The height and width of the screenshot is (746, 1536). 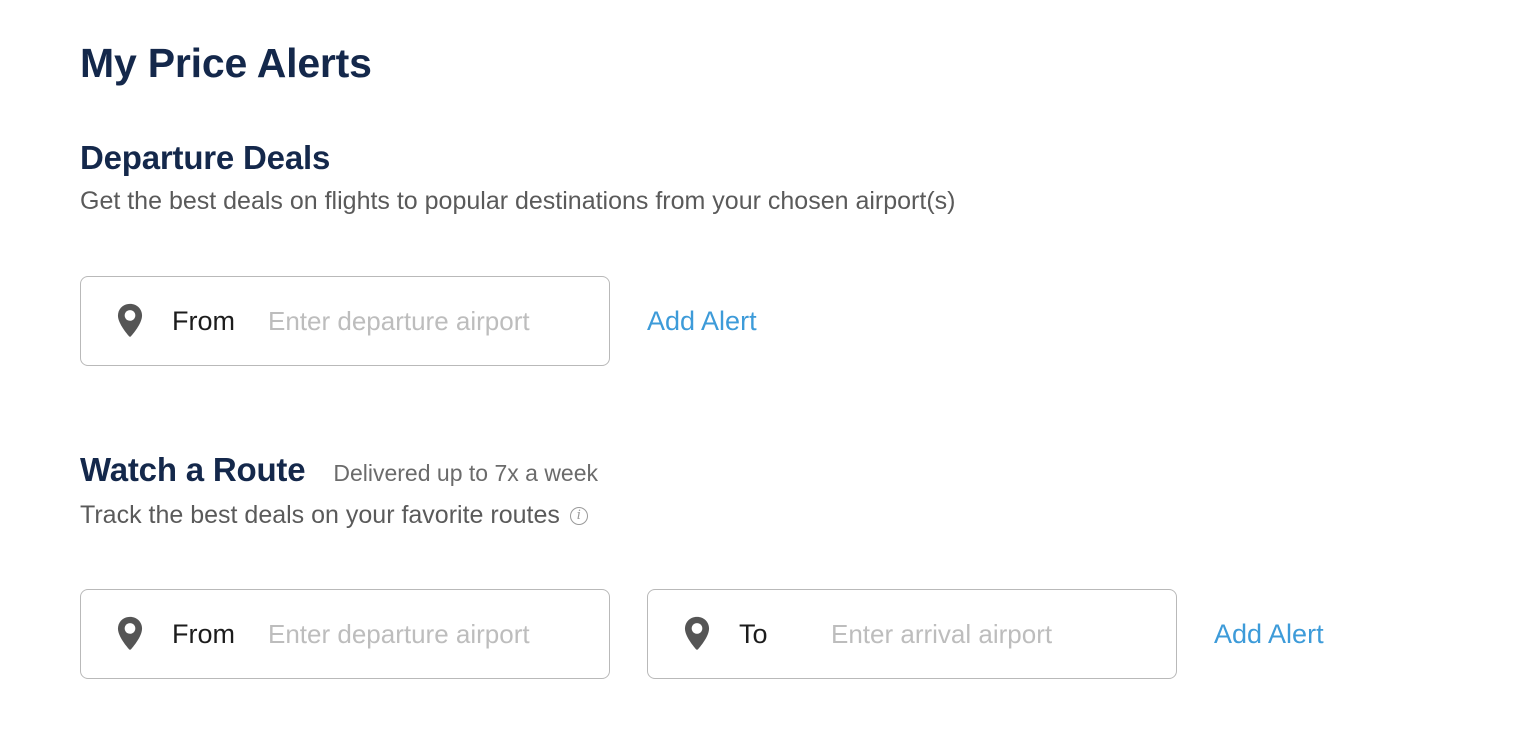 What do you see at coordinates (702, 321) in the screenshot?
I see `add-alert-button: Add Alert` at bounding box center [702, 321].